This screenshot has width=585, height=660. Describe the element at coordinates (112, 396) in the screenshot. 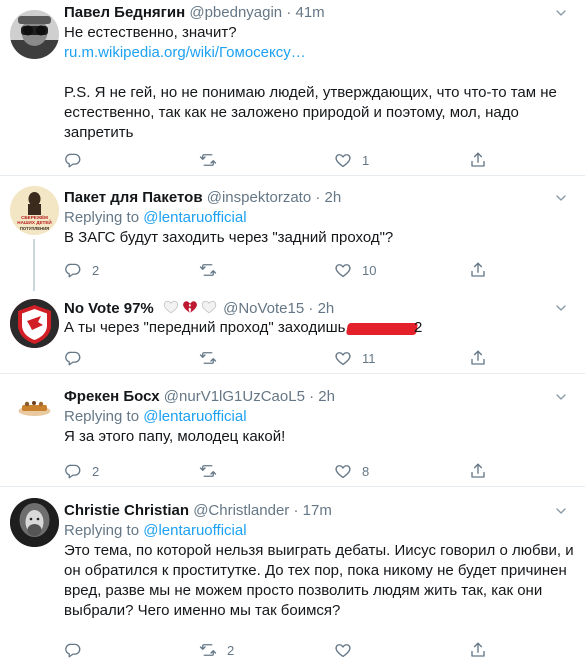

I see `display-name: Фрекен Босх` at that location.